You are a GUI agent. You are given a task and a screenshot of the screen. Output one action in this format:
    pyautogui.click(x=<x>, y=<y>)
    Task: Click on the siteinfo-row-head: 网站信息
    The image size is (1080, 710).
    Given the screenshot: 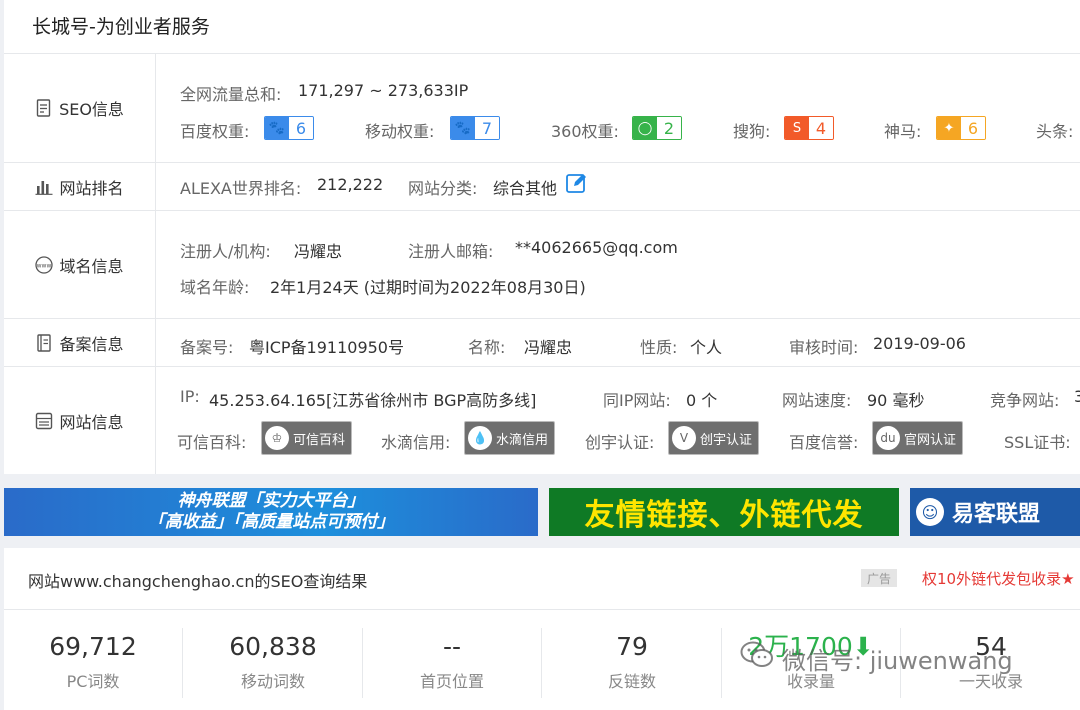 What is the action you would take?
    pyautogui.click(x=79, y=420)
    